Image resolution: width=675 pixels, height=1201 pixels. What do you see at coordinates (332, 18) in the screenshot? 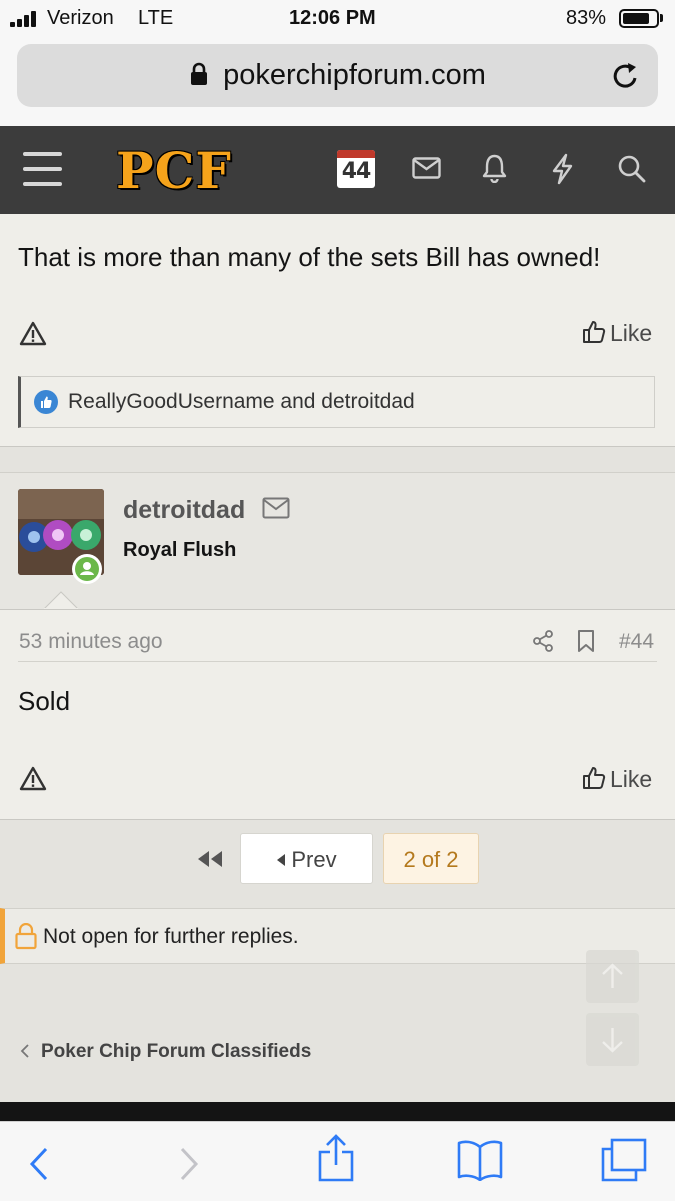
I see `clock: 12:06 PM` at bounding box center [332, 18].